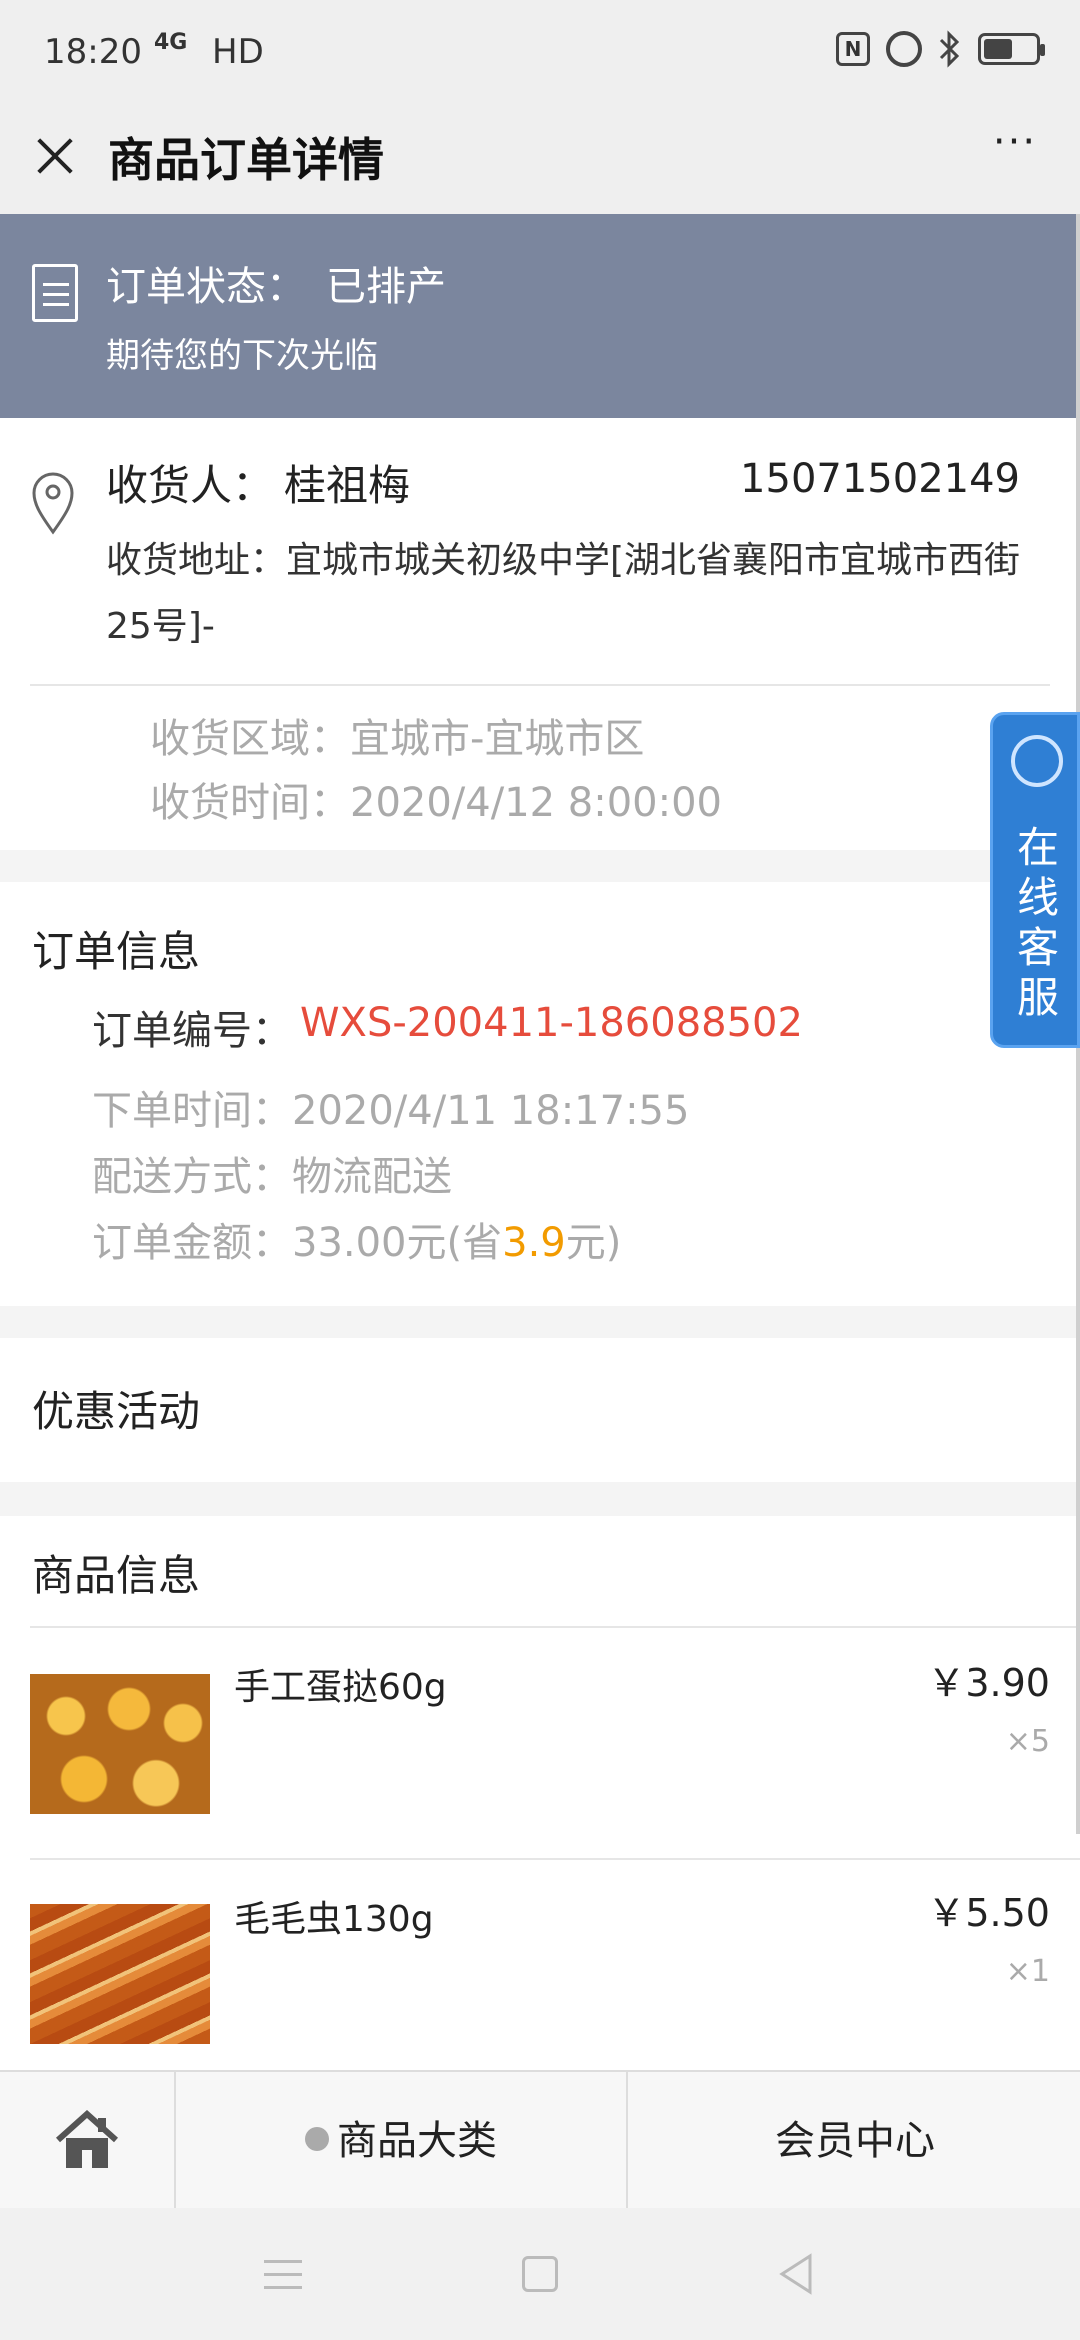 This screenshot has height=2340, width=1080. Describe the element at coordinates (436, 803) in the screenshot. I see `delivery-time: 收货时间：2020/4/12 8:00:00` at that location.